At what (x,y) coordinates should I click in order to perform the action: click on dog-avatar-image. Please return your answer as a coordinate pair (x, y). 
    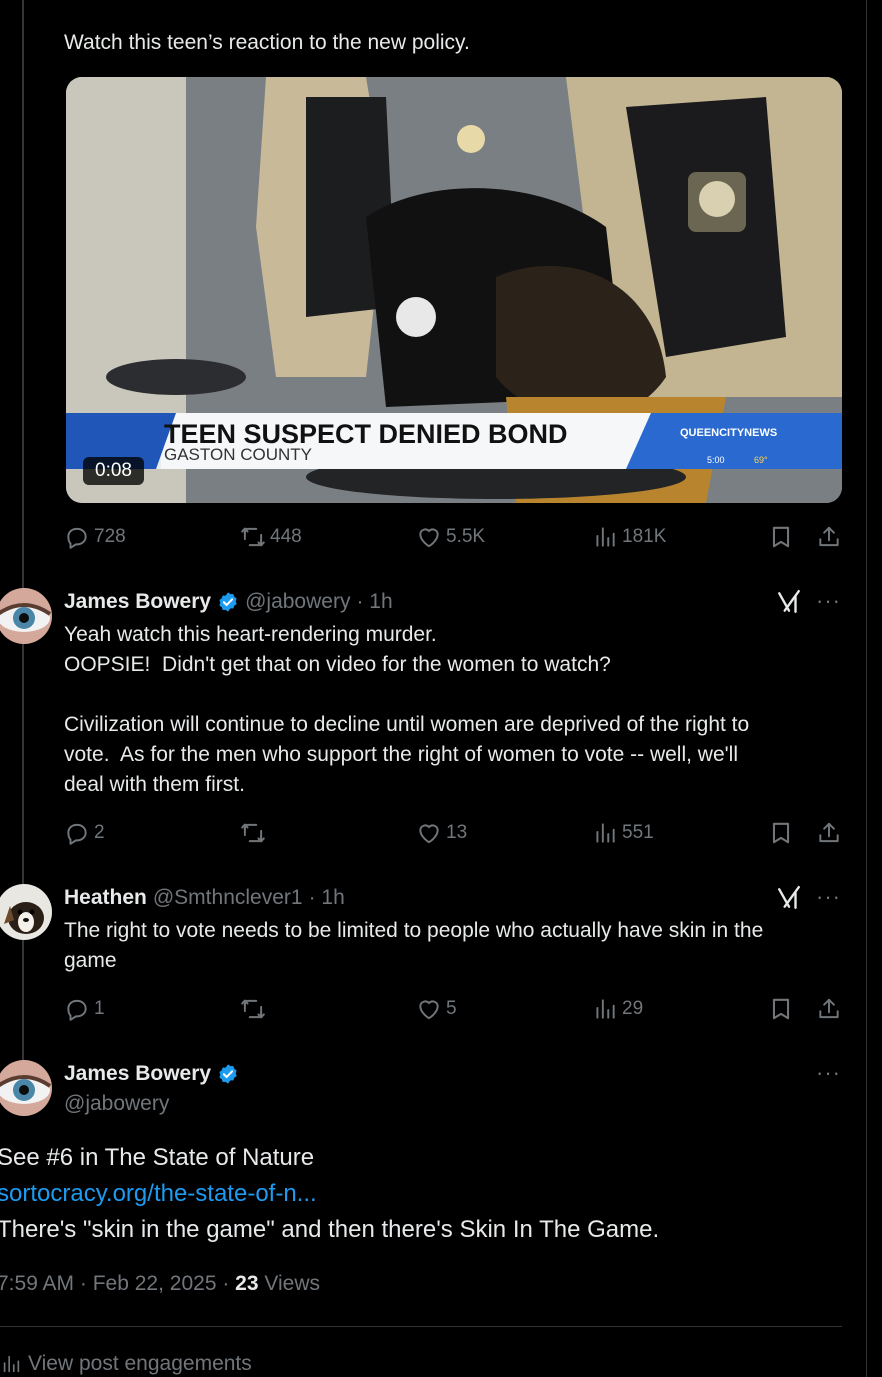
    Looking at the image, I should click on (26, 912).